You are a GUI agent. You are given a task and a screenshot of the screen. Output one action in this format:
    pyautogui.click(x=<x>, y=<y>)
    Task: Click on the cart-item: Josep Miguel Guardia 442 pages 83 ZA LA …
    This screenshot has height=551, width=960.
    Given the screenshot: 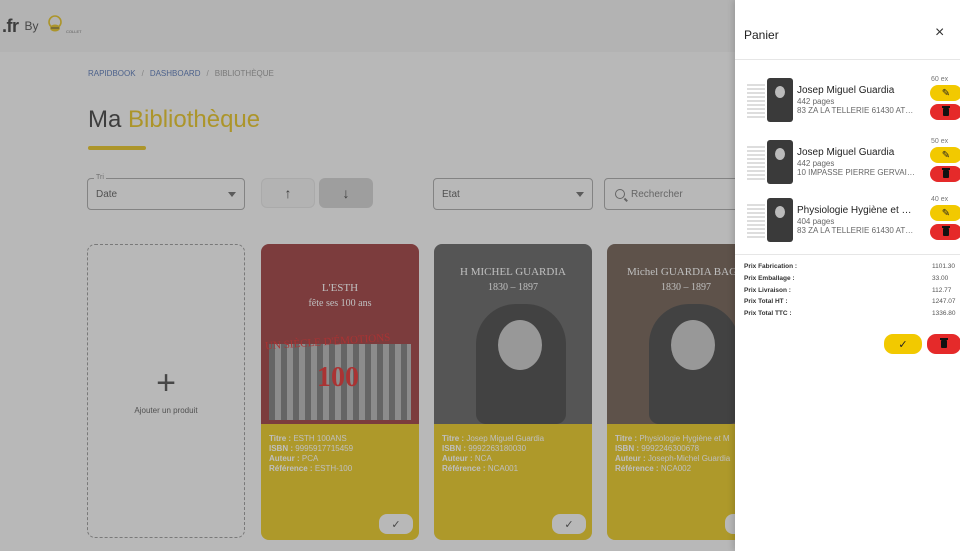 What is the action you would take?
    pyautogui.click(x=847, y=100)
    